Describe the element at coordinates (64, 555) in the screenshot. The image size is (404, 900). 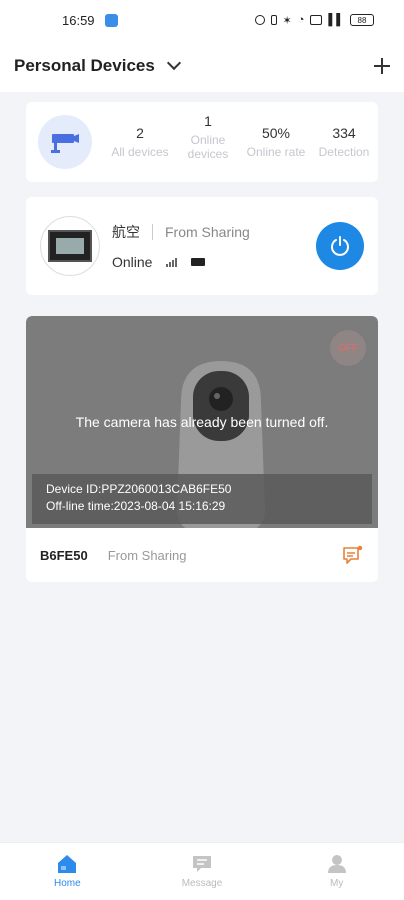
I see `camera-name: B6FE50` at that location.